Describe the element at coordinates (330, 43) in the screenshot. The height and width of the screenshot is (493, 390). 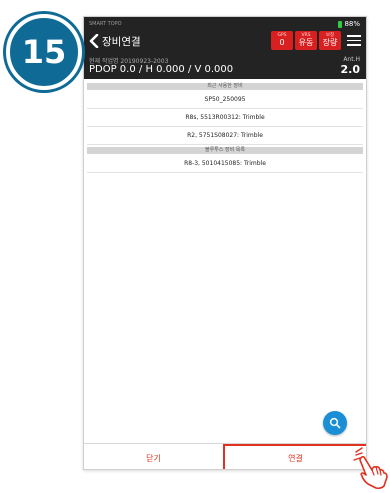
I see `correction-badge-value: 장량` at that location.